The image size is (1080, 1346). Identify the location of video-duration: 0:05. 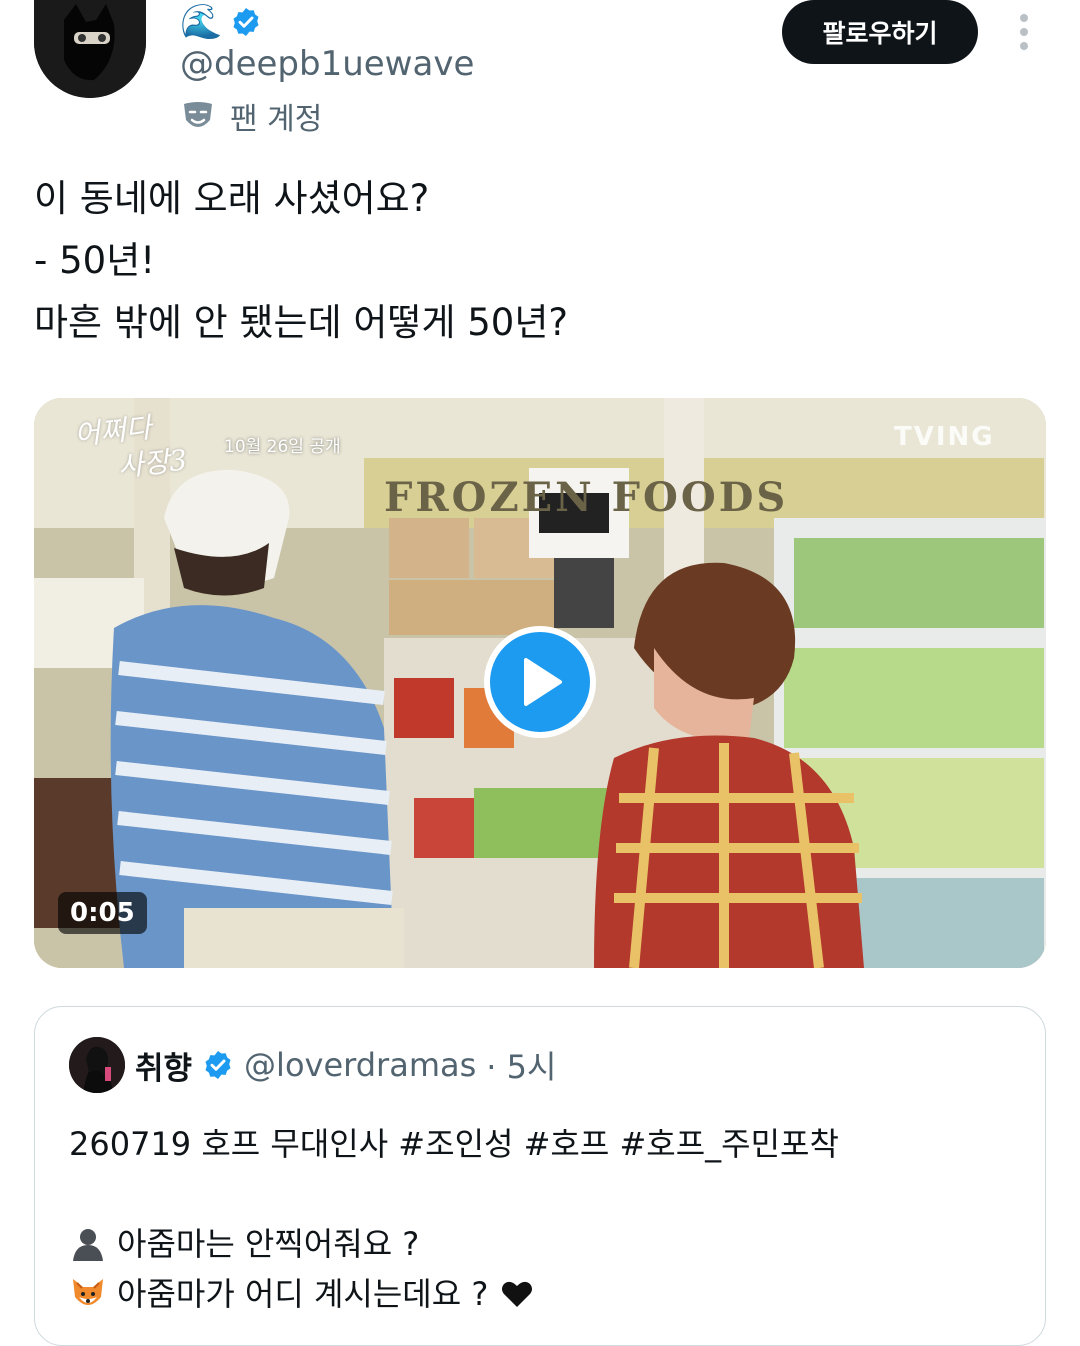
(102, 913).